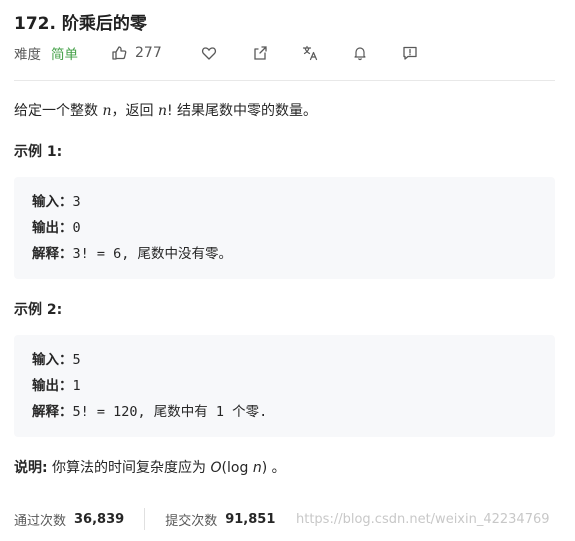 Image resolution: width=575 pixels, height=541 pixels. What do you see at coordinates (410, 53) in the screenshot?
I see `feedback-icon` at bounding box center [410, 53].